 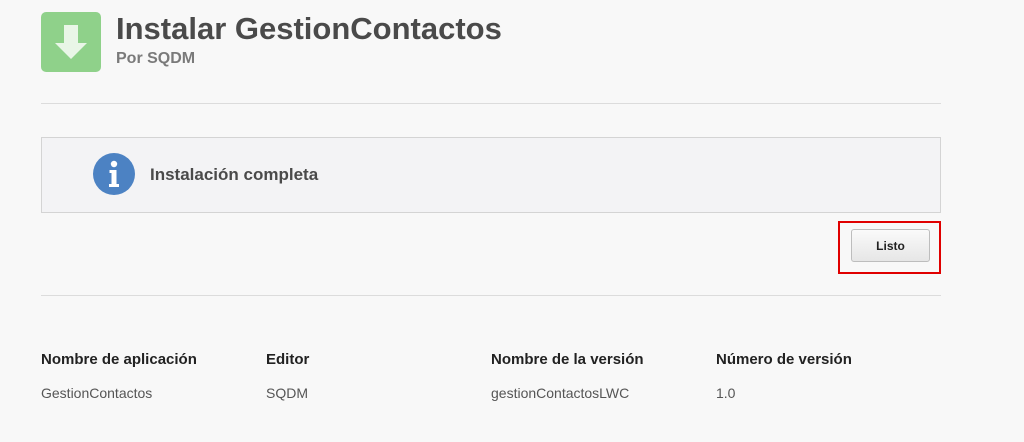 What do you see at coordinates (156, 58) in the screenshot?
I see `publisher-subtitle: Por SQDM` at bounding box center [156, 58].